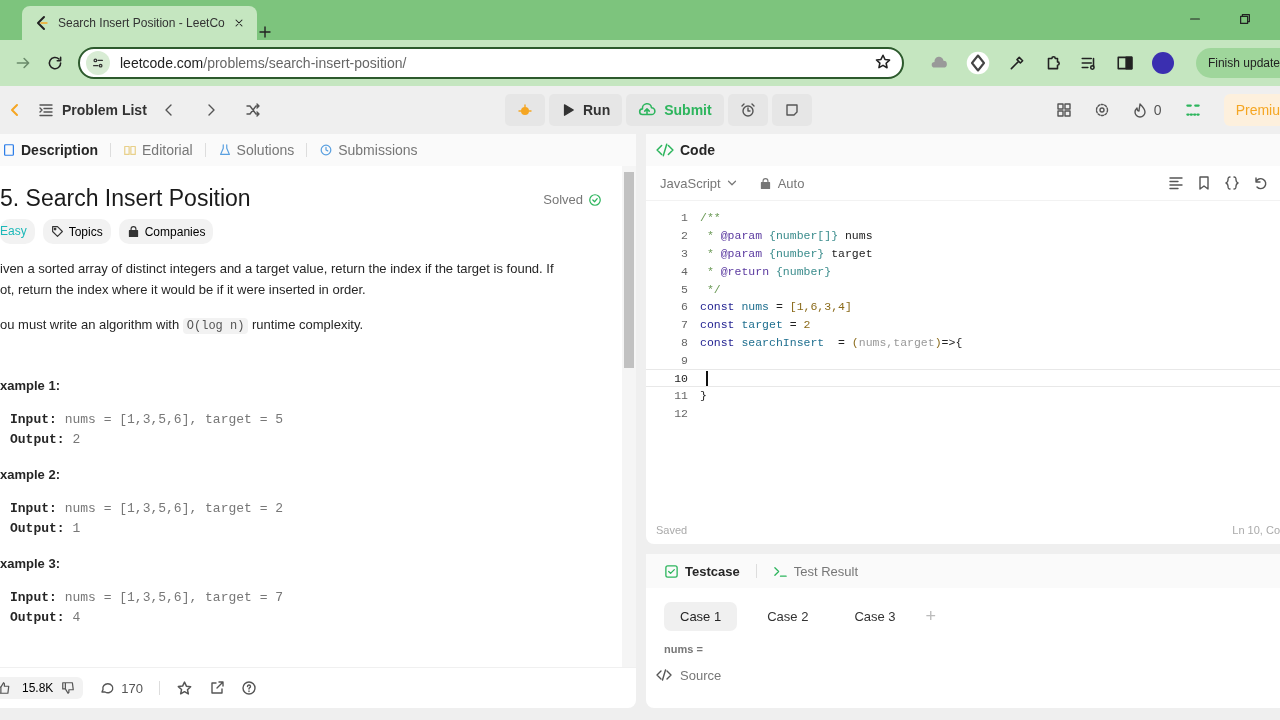 The height and width of the screenshot is (720, 1280). I want to click on tag-chip: Topics, so click(76, 231).